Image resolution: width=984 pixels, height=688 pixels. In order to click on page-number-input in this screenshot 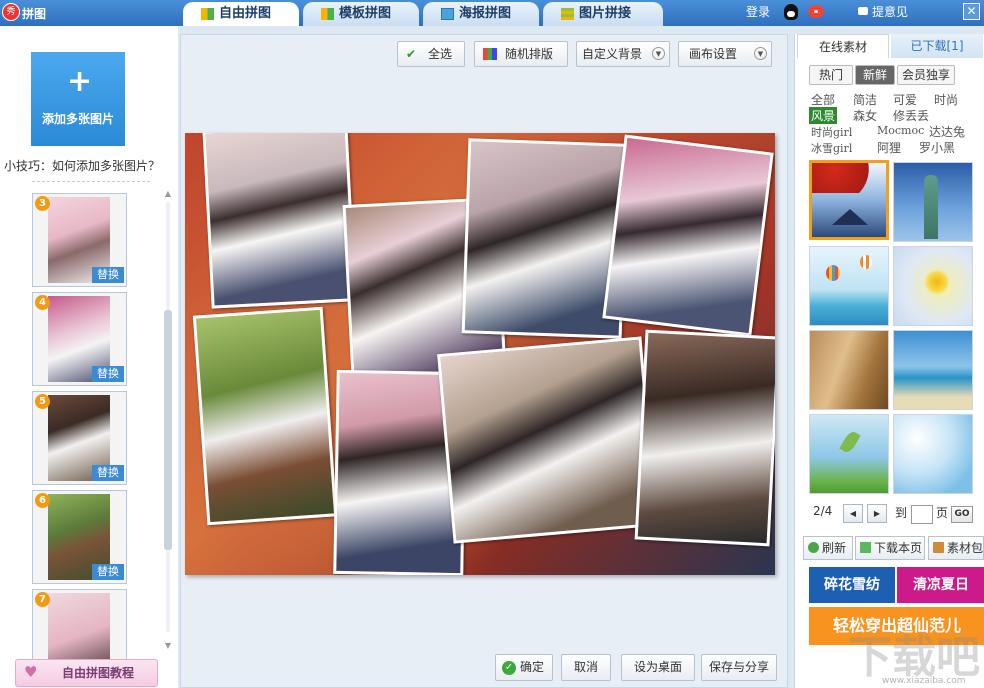, I will do `click(922, 514)`.